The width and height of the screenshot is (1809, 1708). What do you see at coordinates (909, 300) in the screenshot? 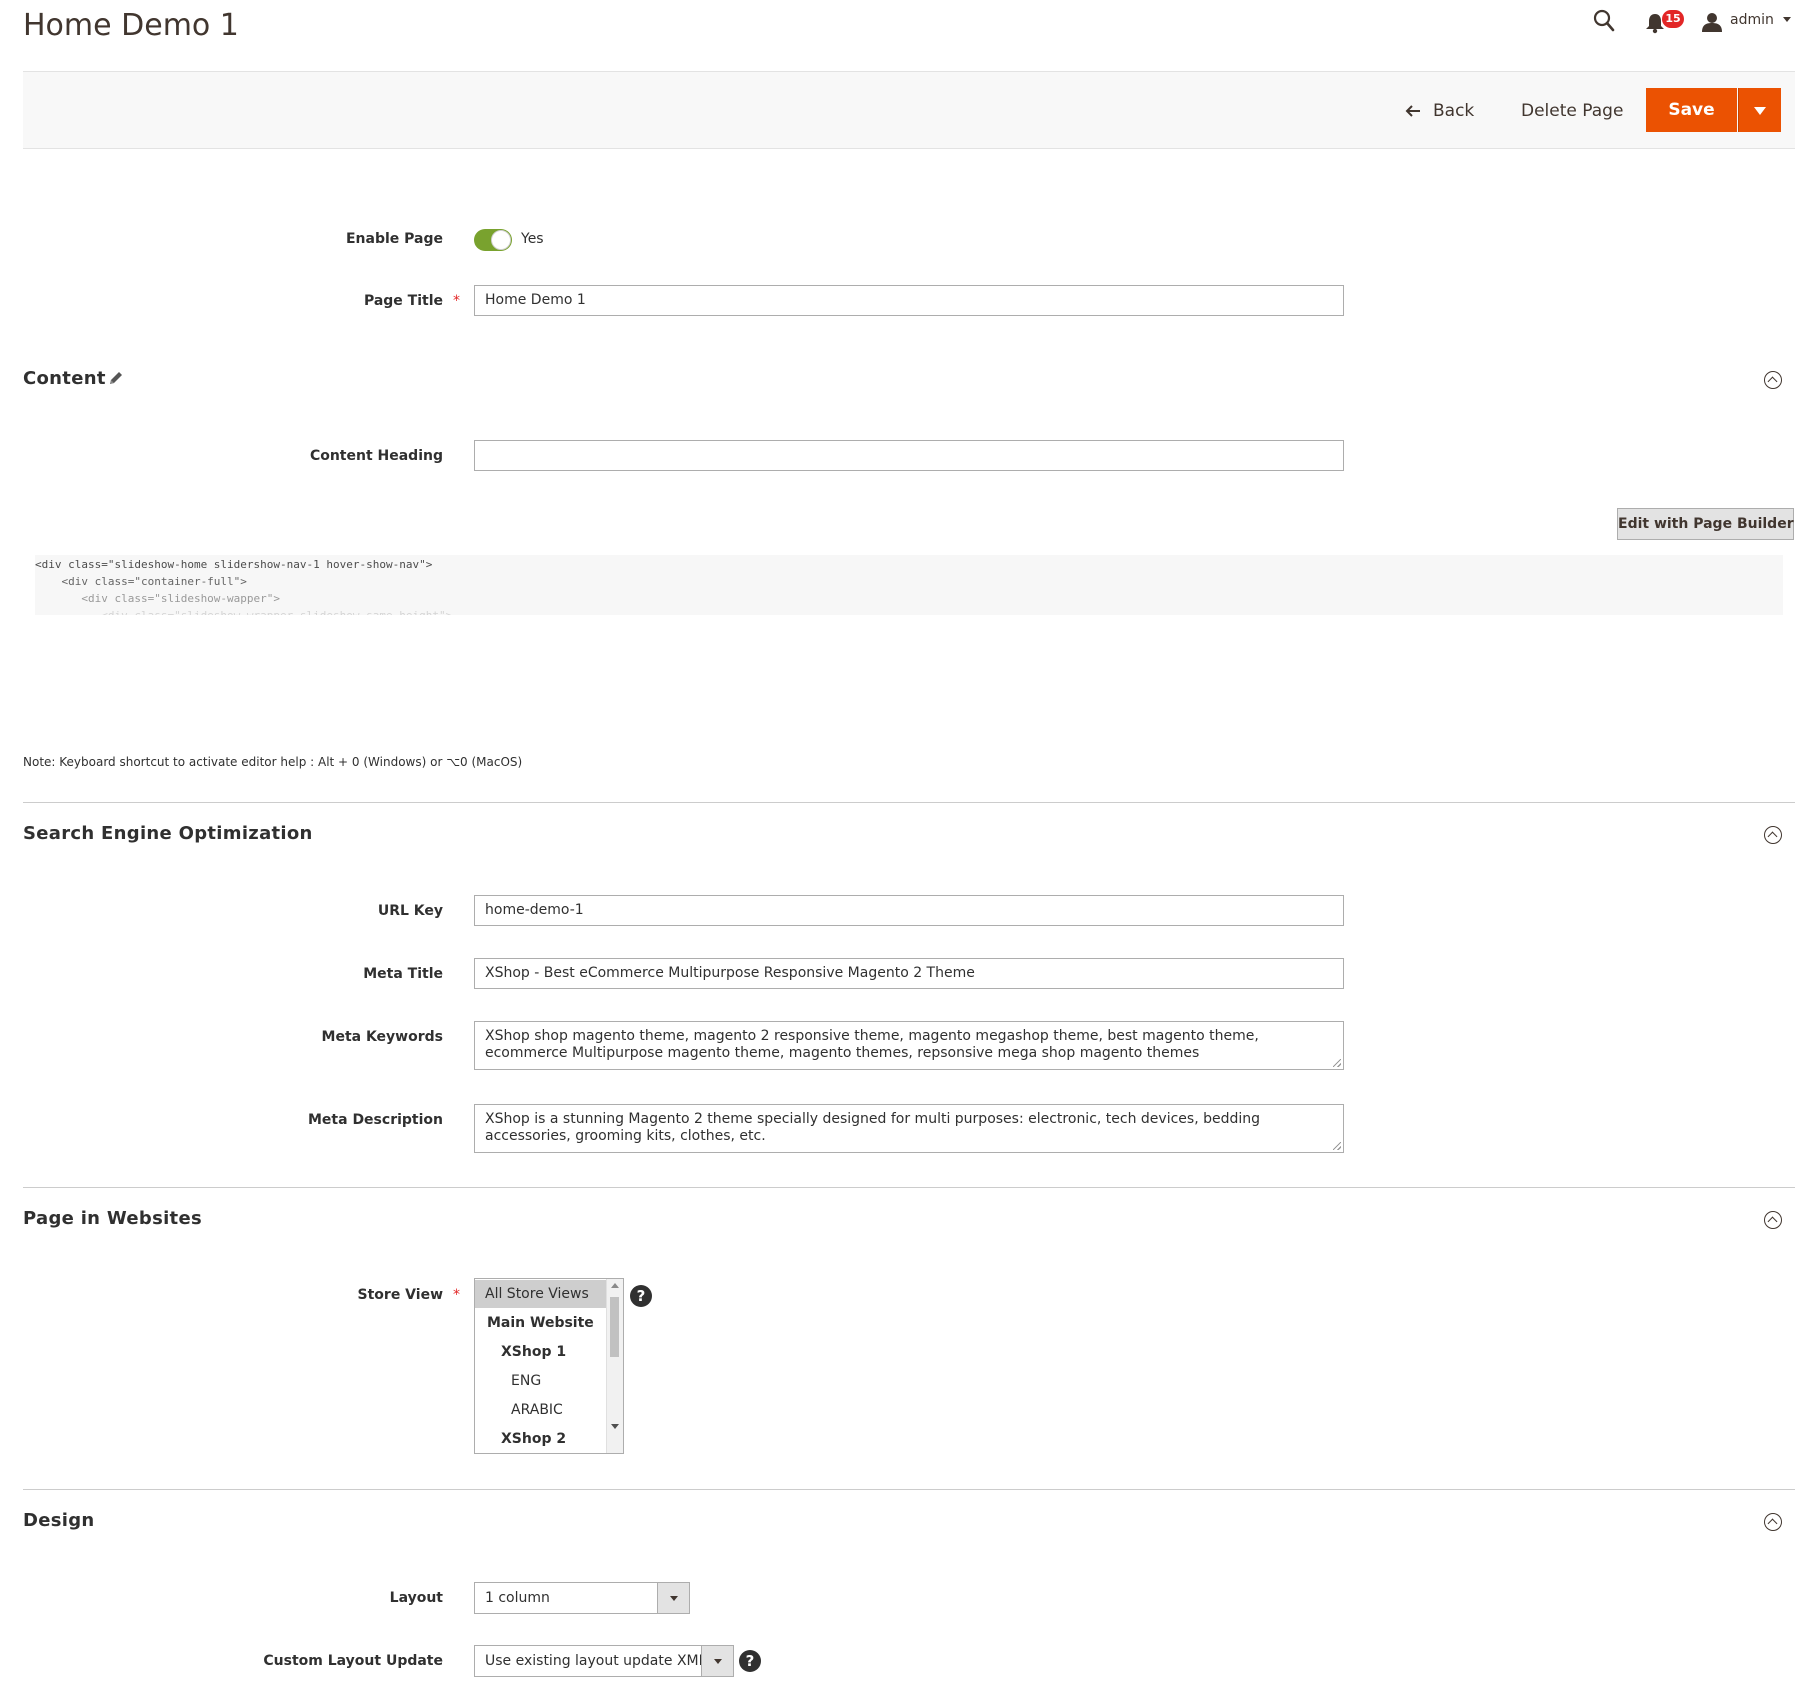
I see `page-title-input: Home Demo 1` at bounding box center [909, 300].